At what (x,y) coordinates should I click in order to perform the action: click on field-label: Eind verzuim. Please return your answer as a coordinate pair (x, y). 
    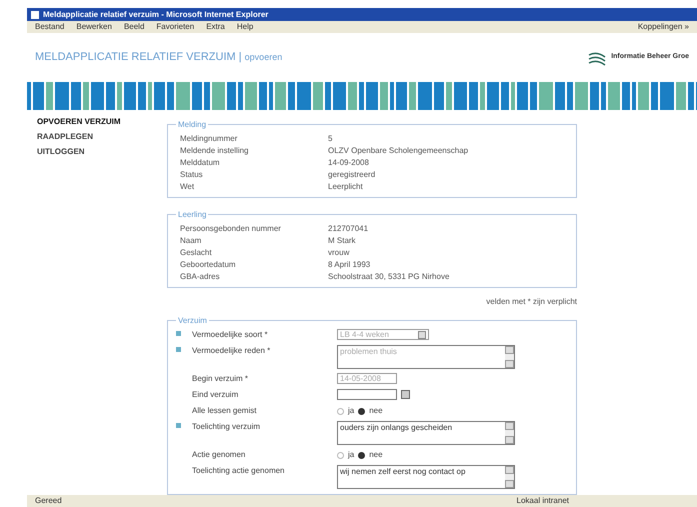
    Looking at the image, I should click on (216, 395).